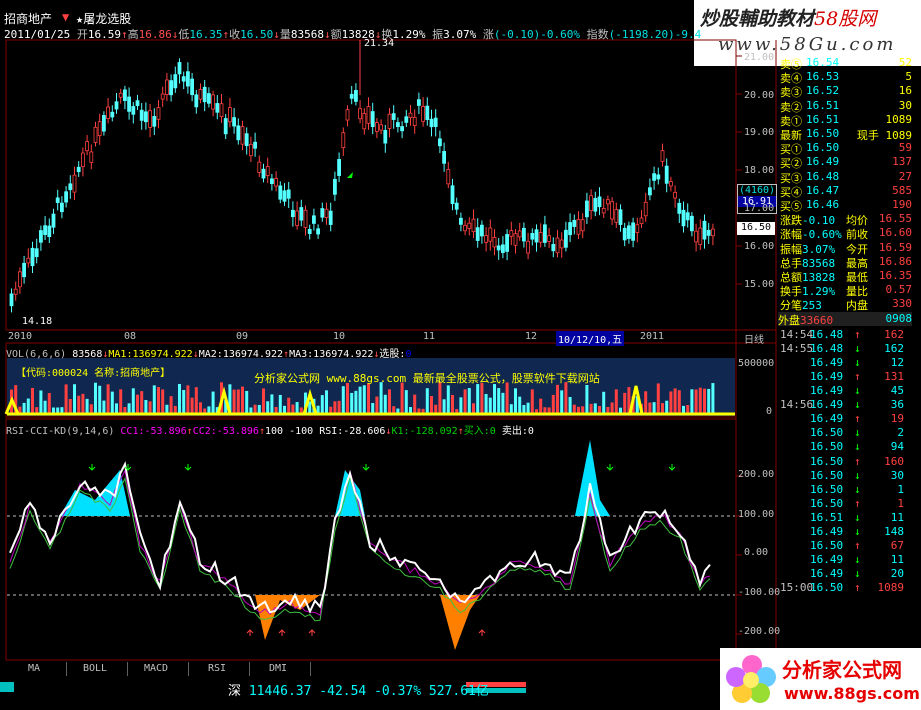 This screenshot has width=921, height=710. What do you see at coordinates (759, 592) in the screenshot?
I see `rsi-tick: -100.00` at bounding box center [759, 592].